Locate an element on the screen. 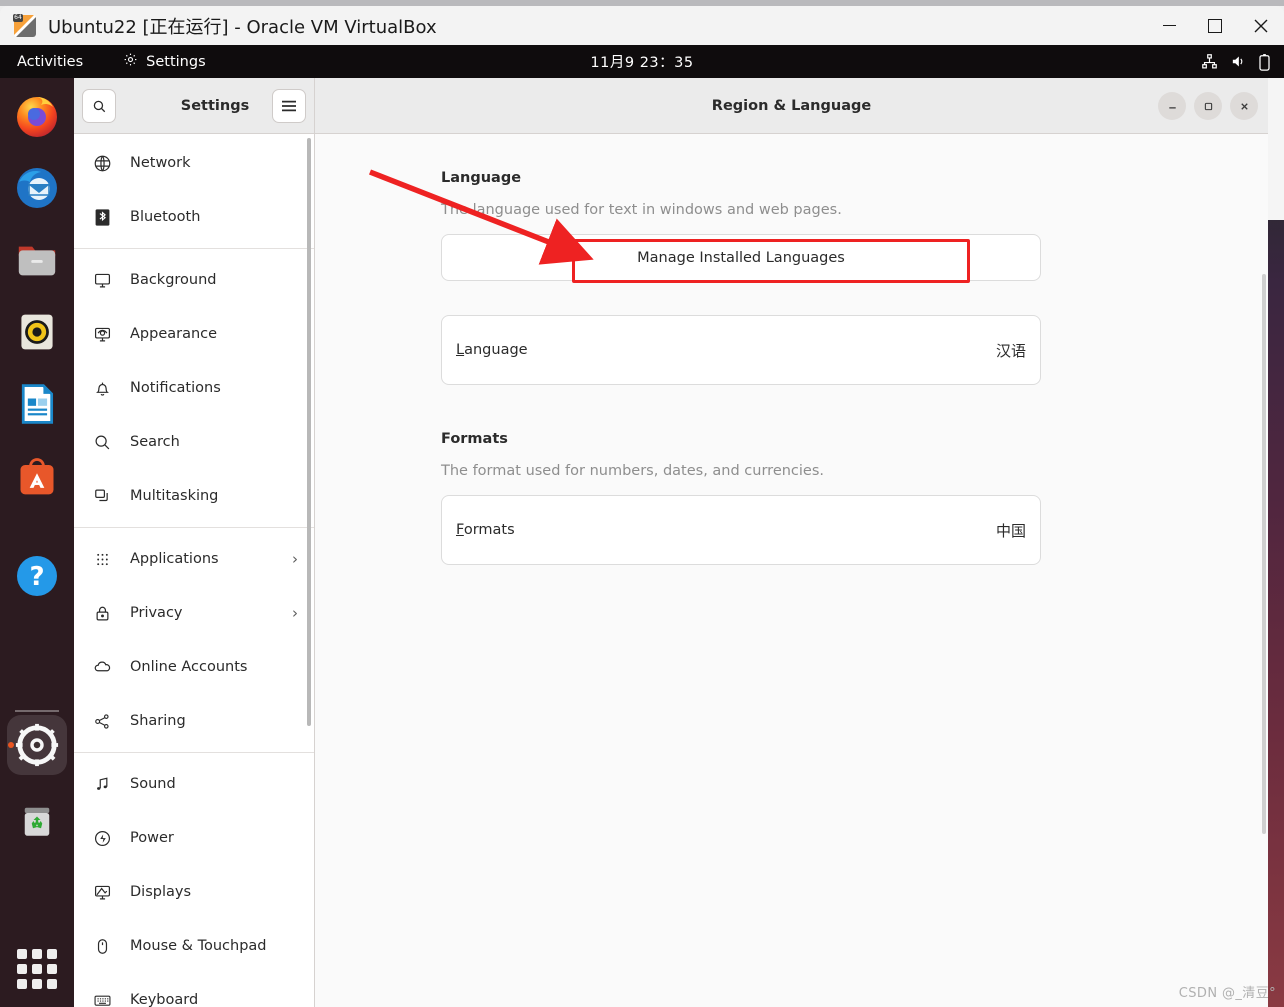 The width and height of the screenshot is (1284, 1007). host-maximize-button is located at coordinates (1215, 25).